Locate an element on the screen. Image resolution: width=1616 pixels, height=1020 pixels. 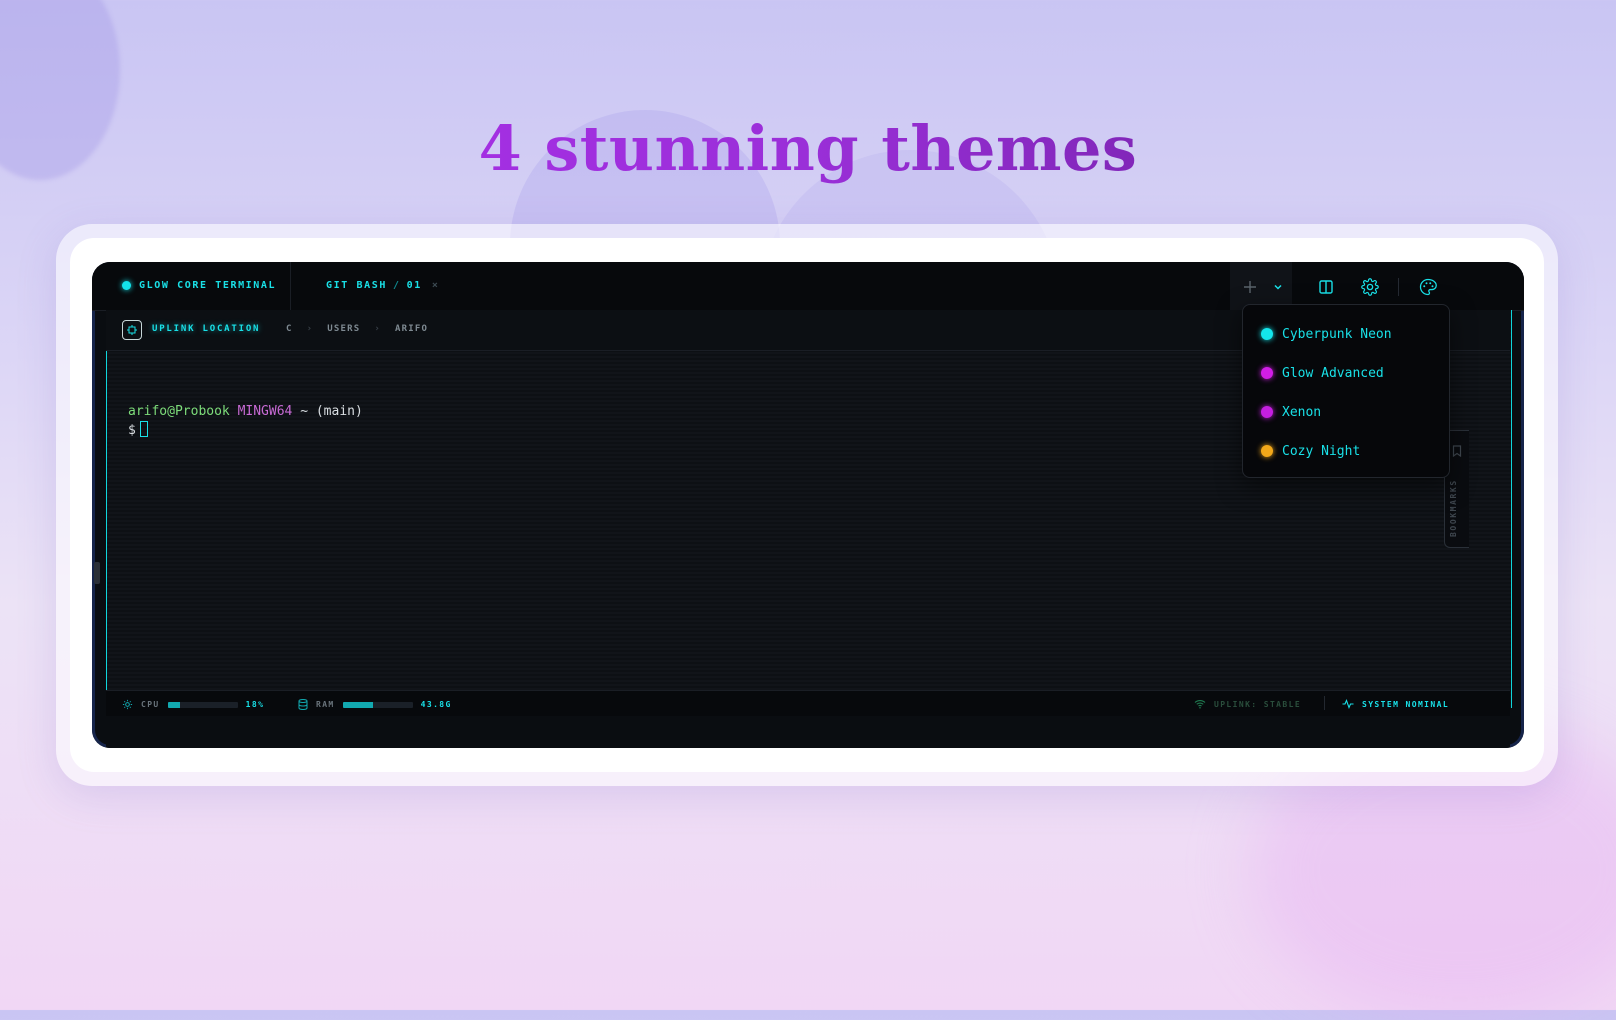
tab-close-button: × is located at coordinates (436, 285).